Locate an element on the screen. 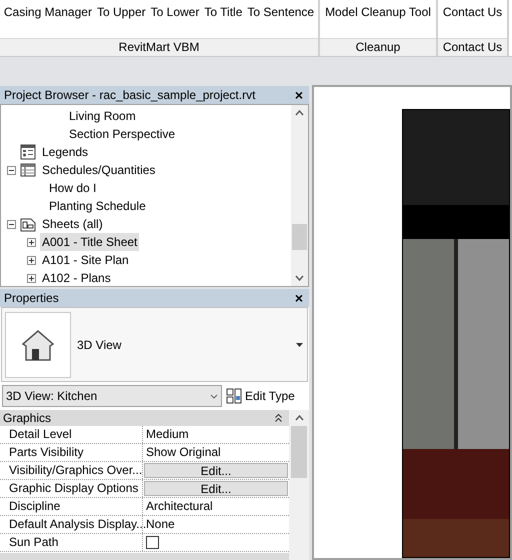 The image size is (512, 560). tree-item: Legends is located at coordinates (65, 152).